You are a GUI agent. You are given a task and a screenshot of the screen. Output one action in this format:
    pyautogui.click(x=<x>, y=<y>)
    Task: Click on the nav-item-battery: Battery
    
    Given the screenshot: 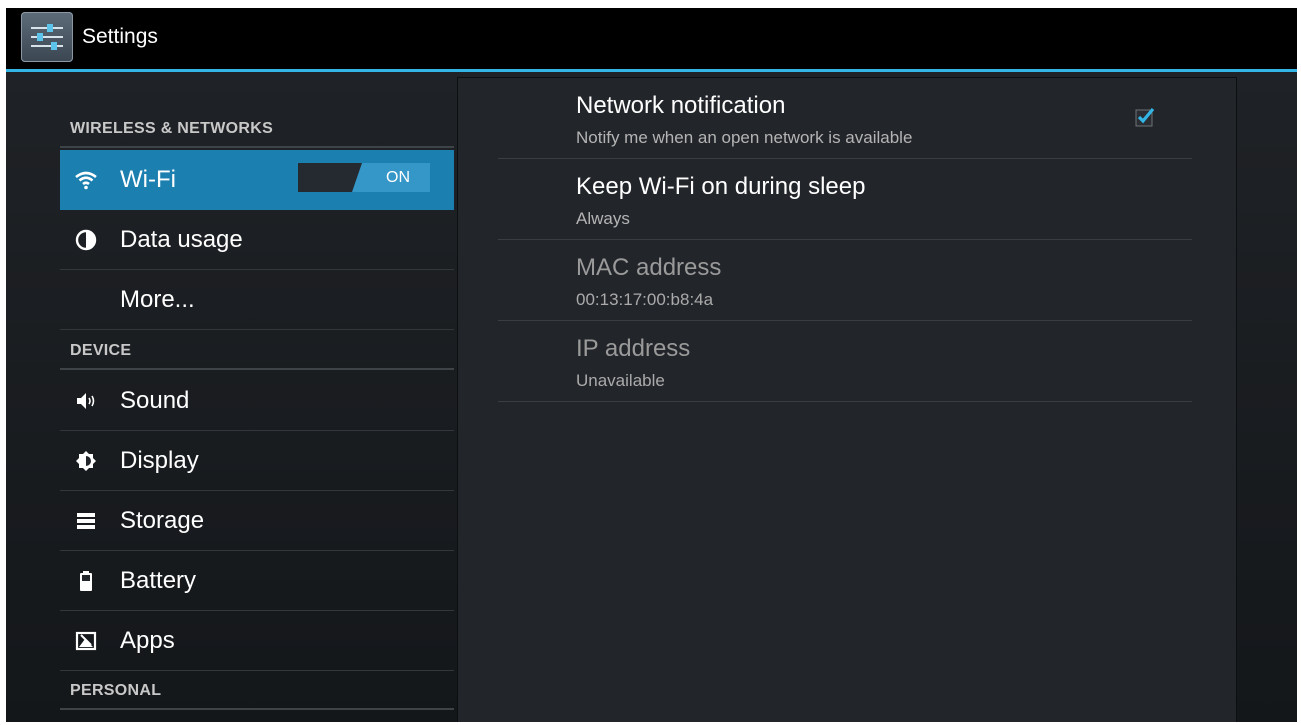 What is the action you would take?
    pyautogui.click(x=257, y=581)
    